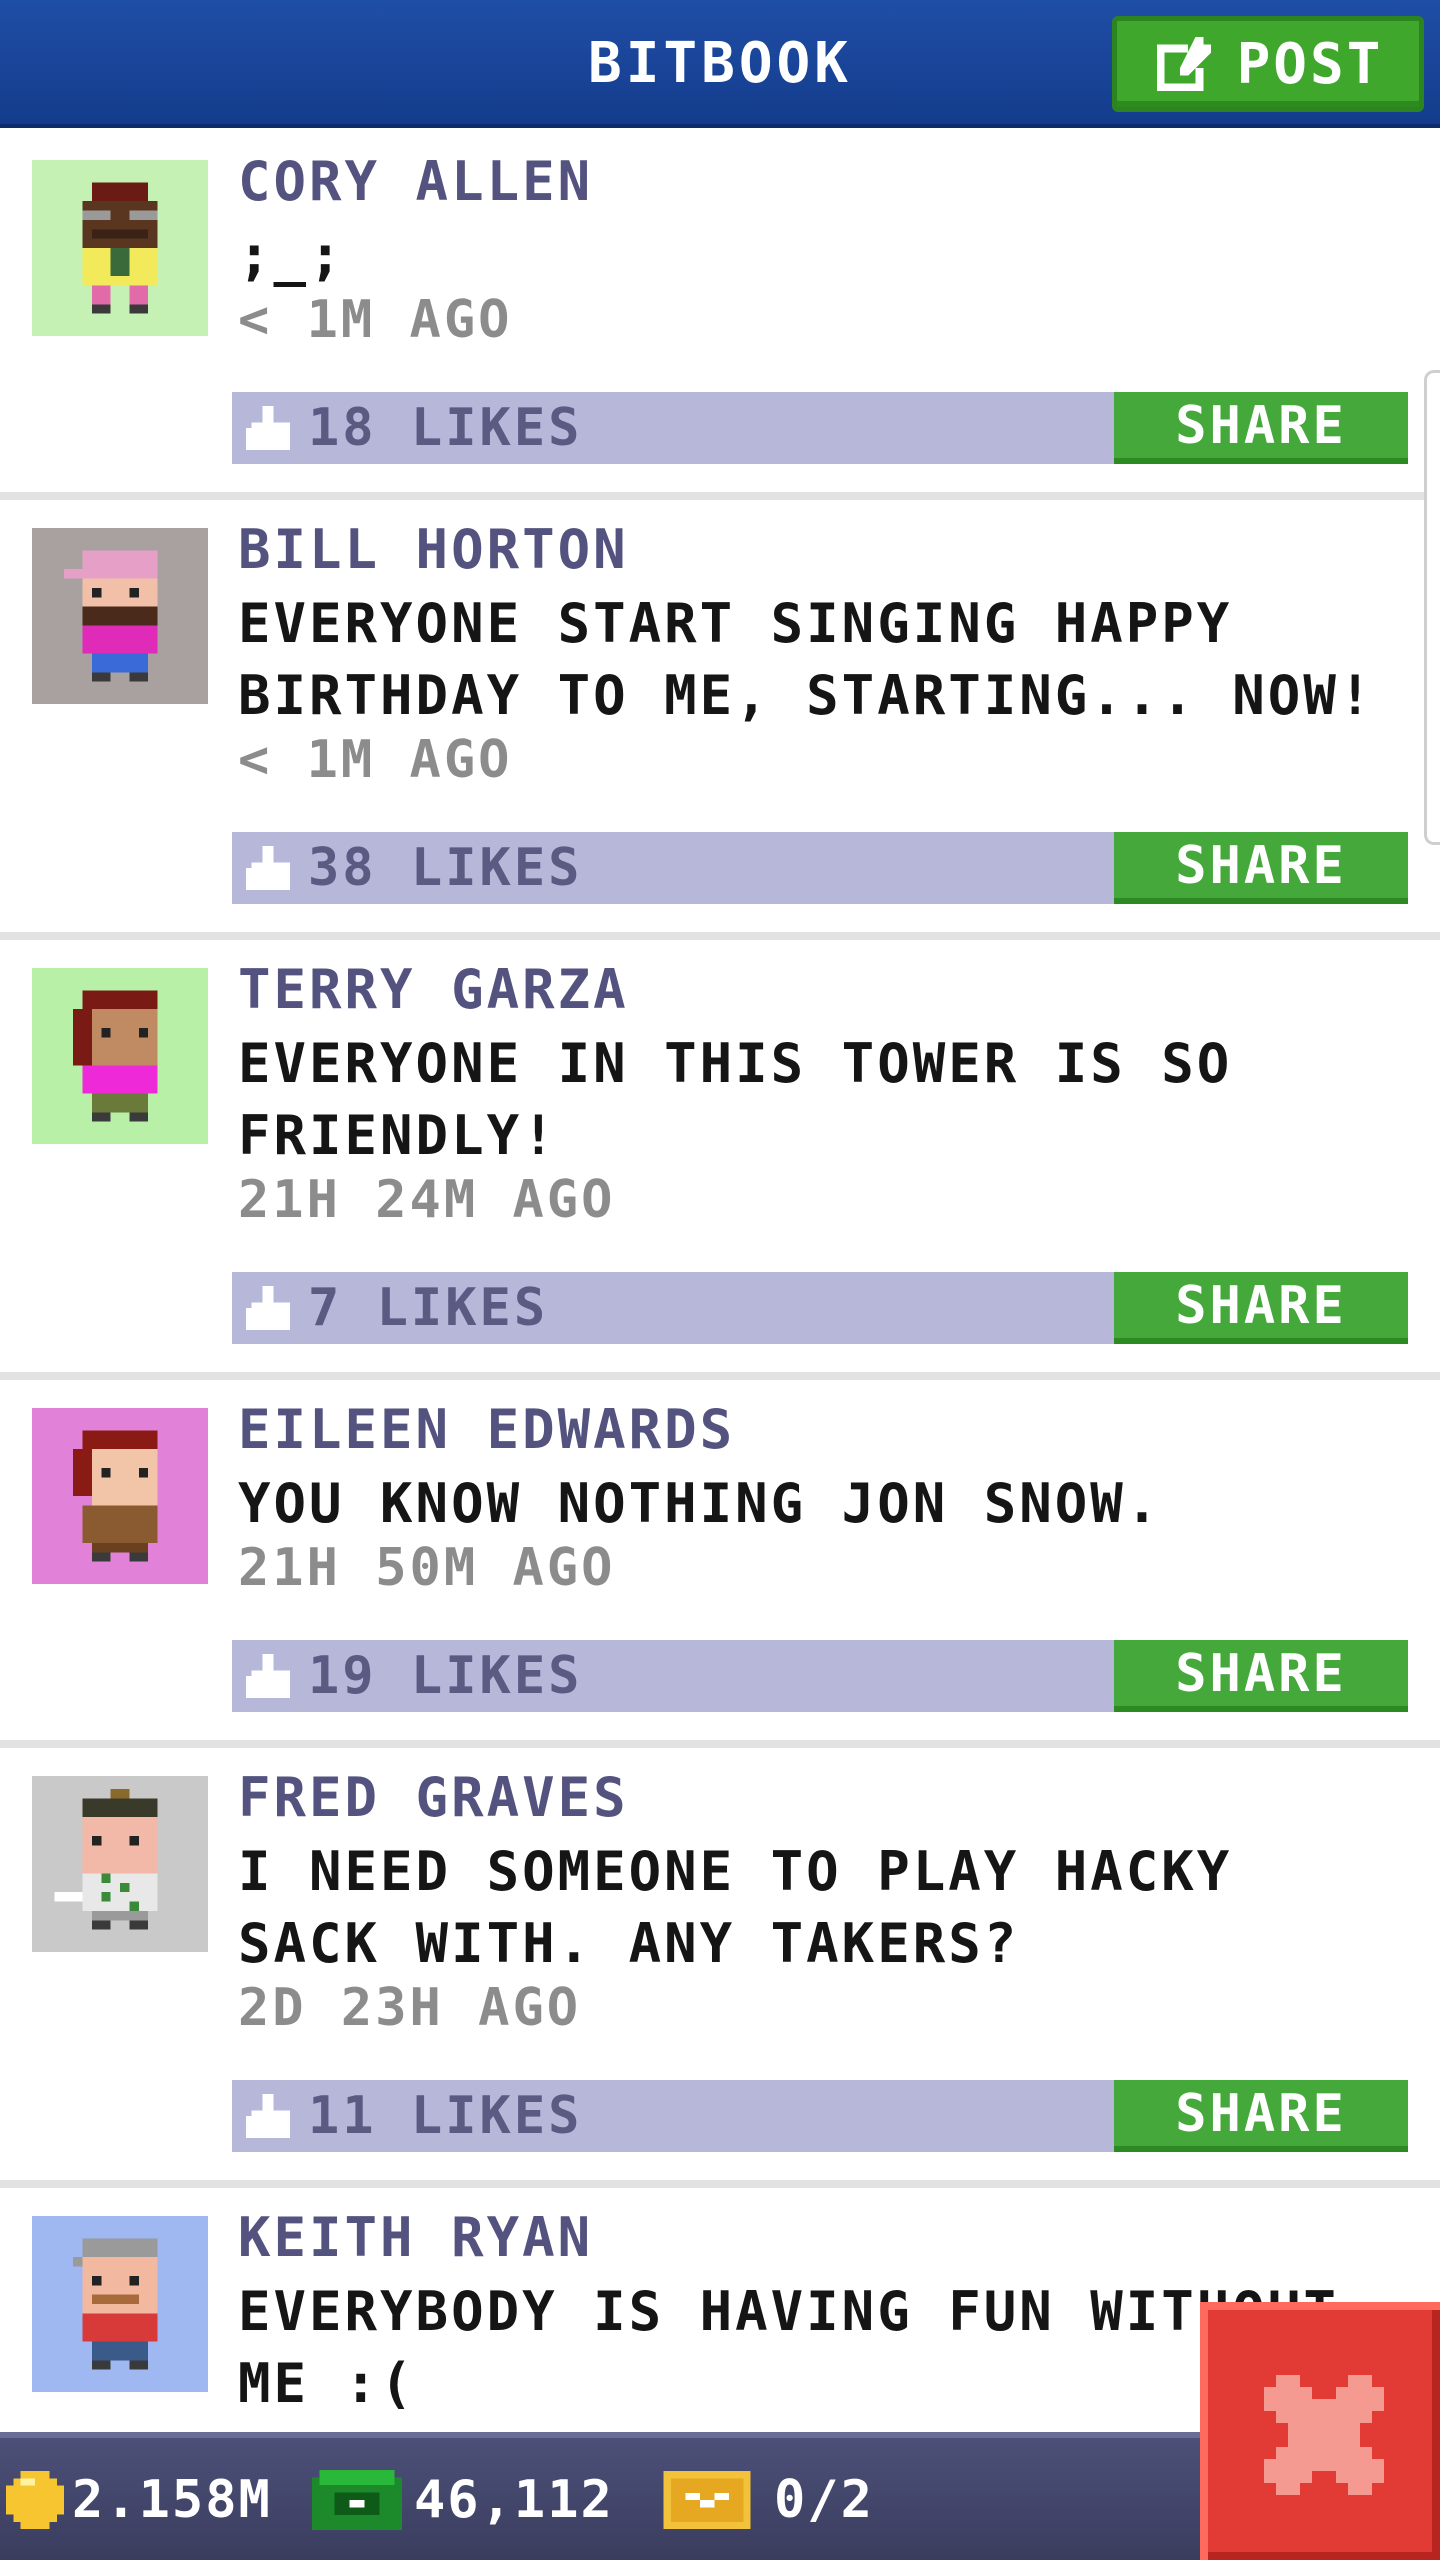  I want to click on post-time: 21H 24M AGO, so click(427, 1200).